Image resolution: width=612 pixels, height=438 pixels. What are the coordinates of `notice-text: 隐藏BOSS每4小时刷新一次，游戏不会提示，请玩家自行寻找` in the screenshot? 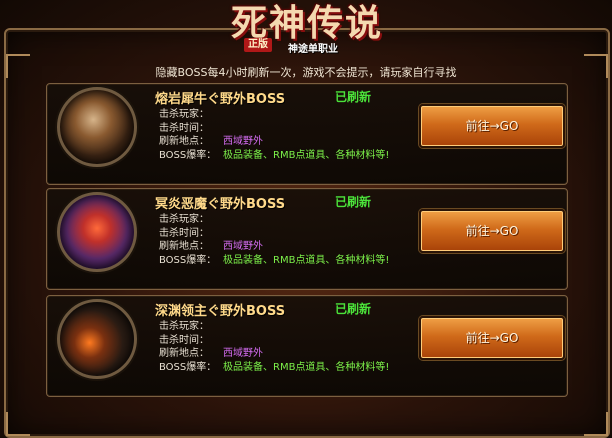 It's located at (306, 72).